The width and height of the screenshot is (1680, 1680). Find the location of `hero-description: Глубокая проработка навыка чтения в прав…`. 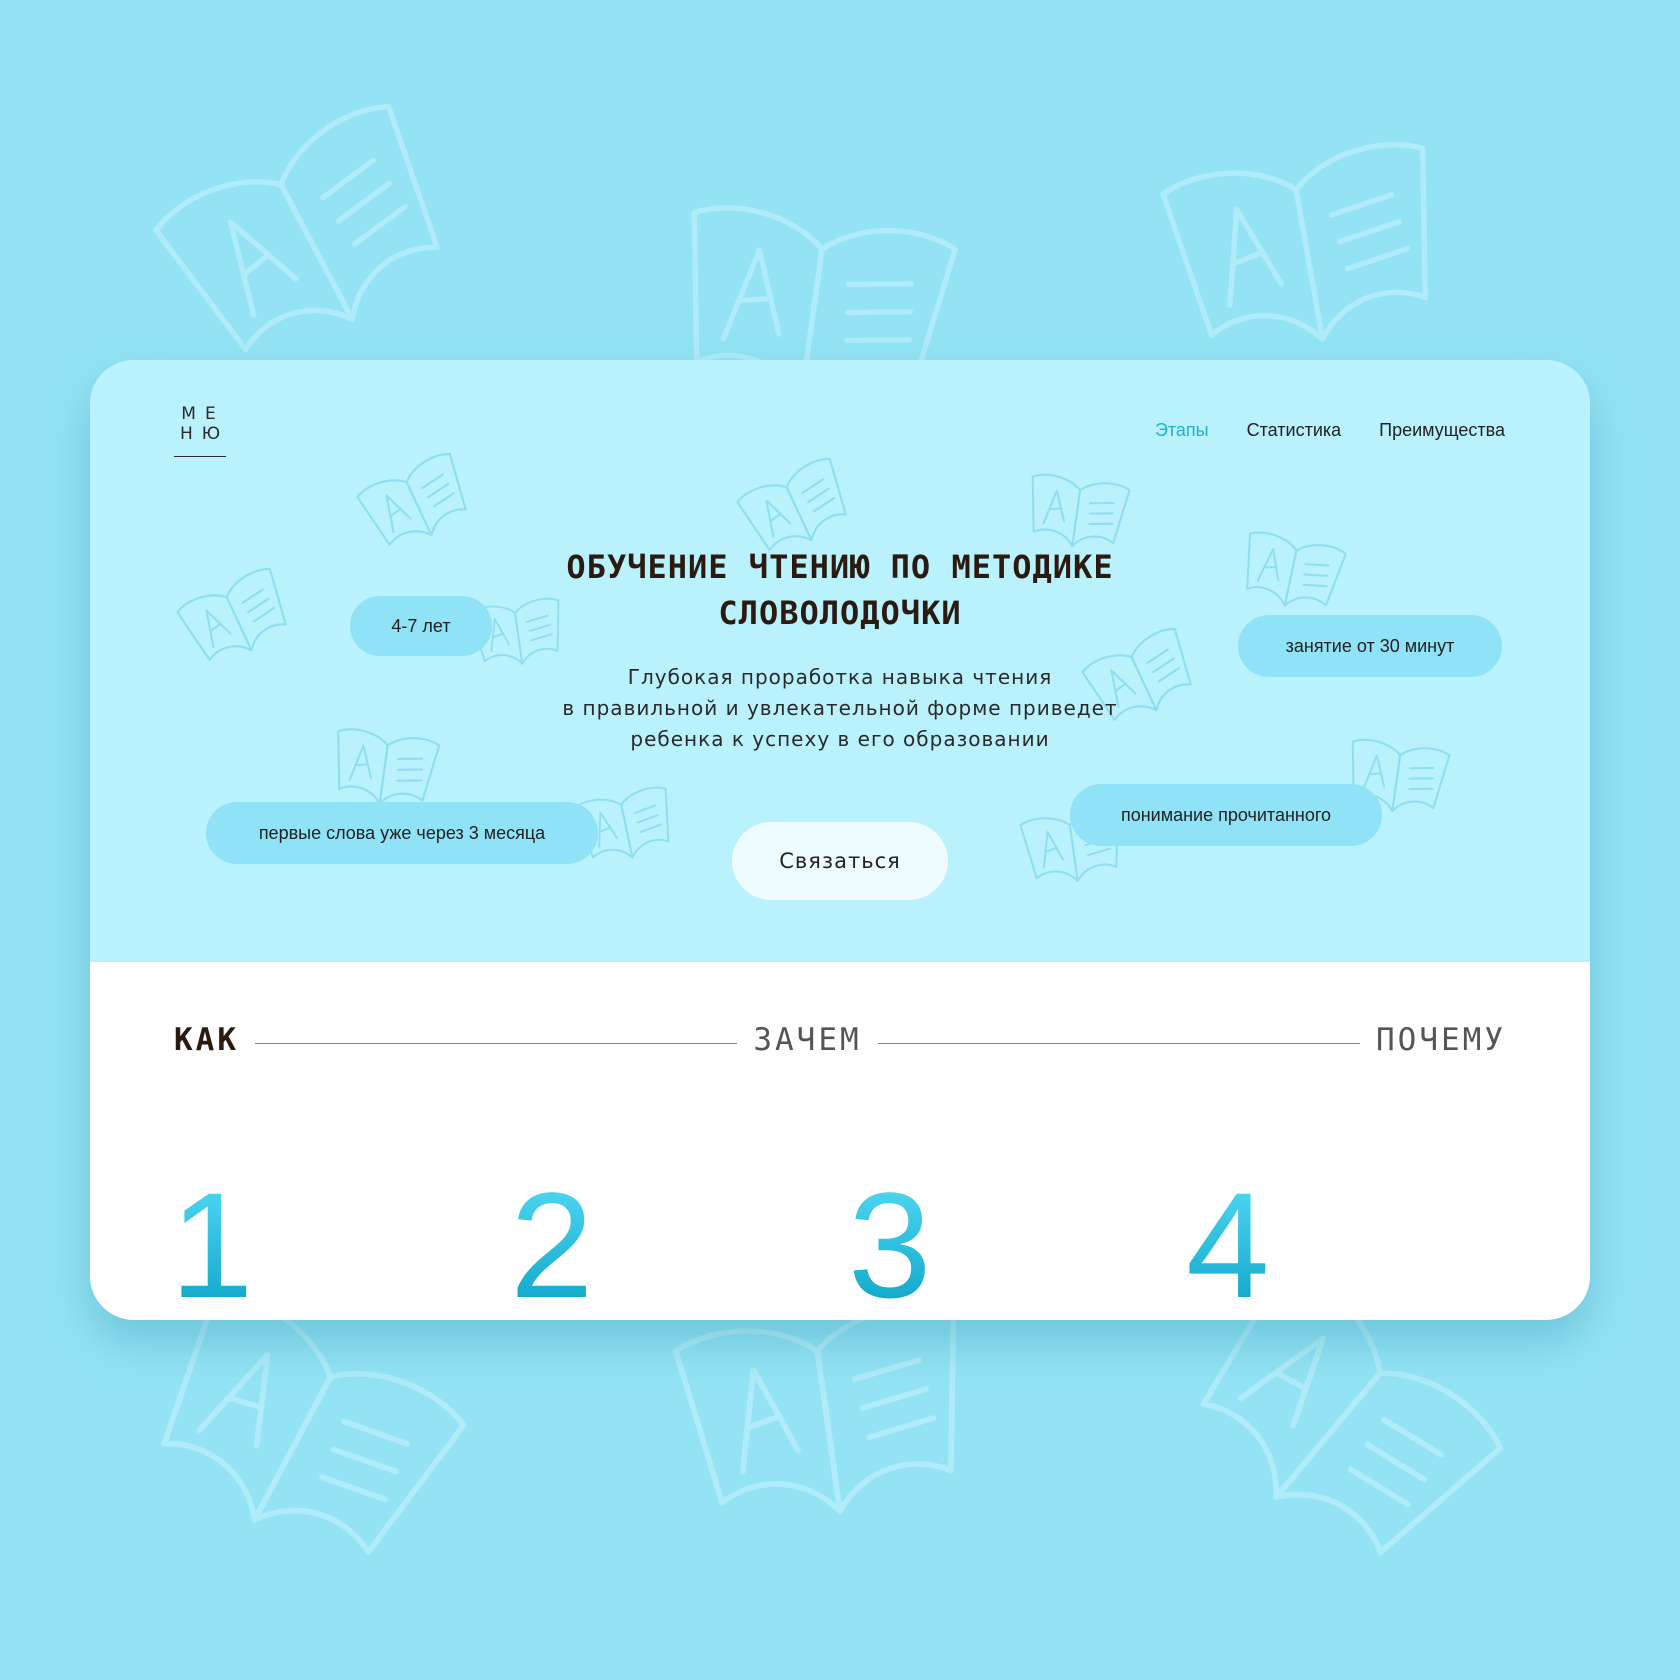

hero-description: Глубокая проработка навыка чтения в прав… is located at coordinates (840, 708).